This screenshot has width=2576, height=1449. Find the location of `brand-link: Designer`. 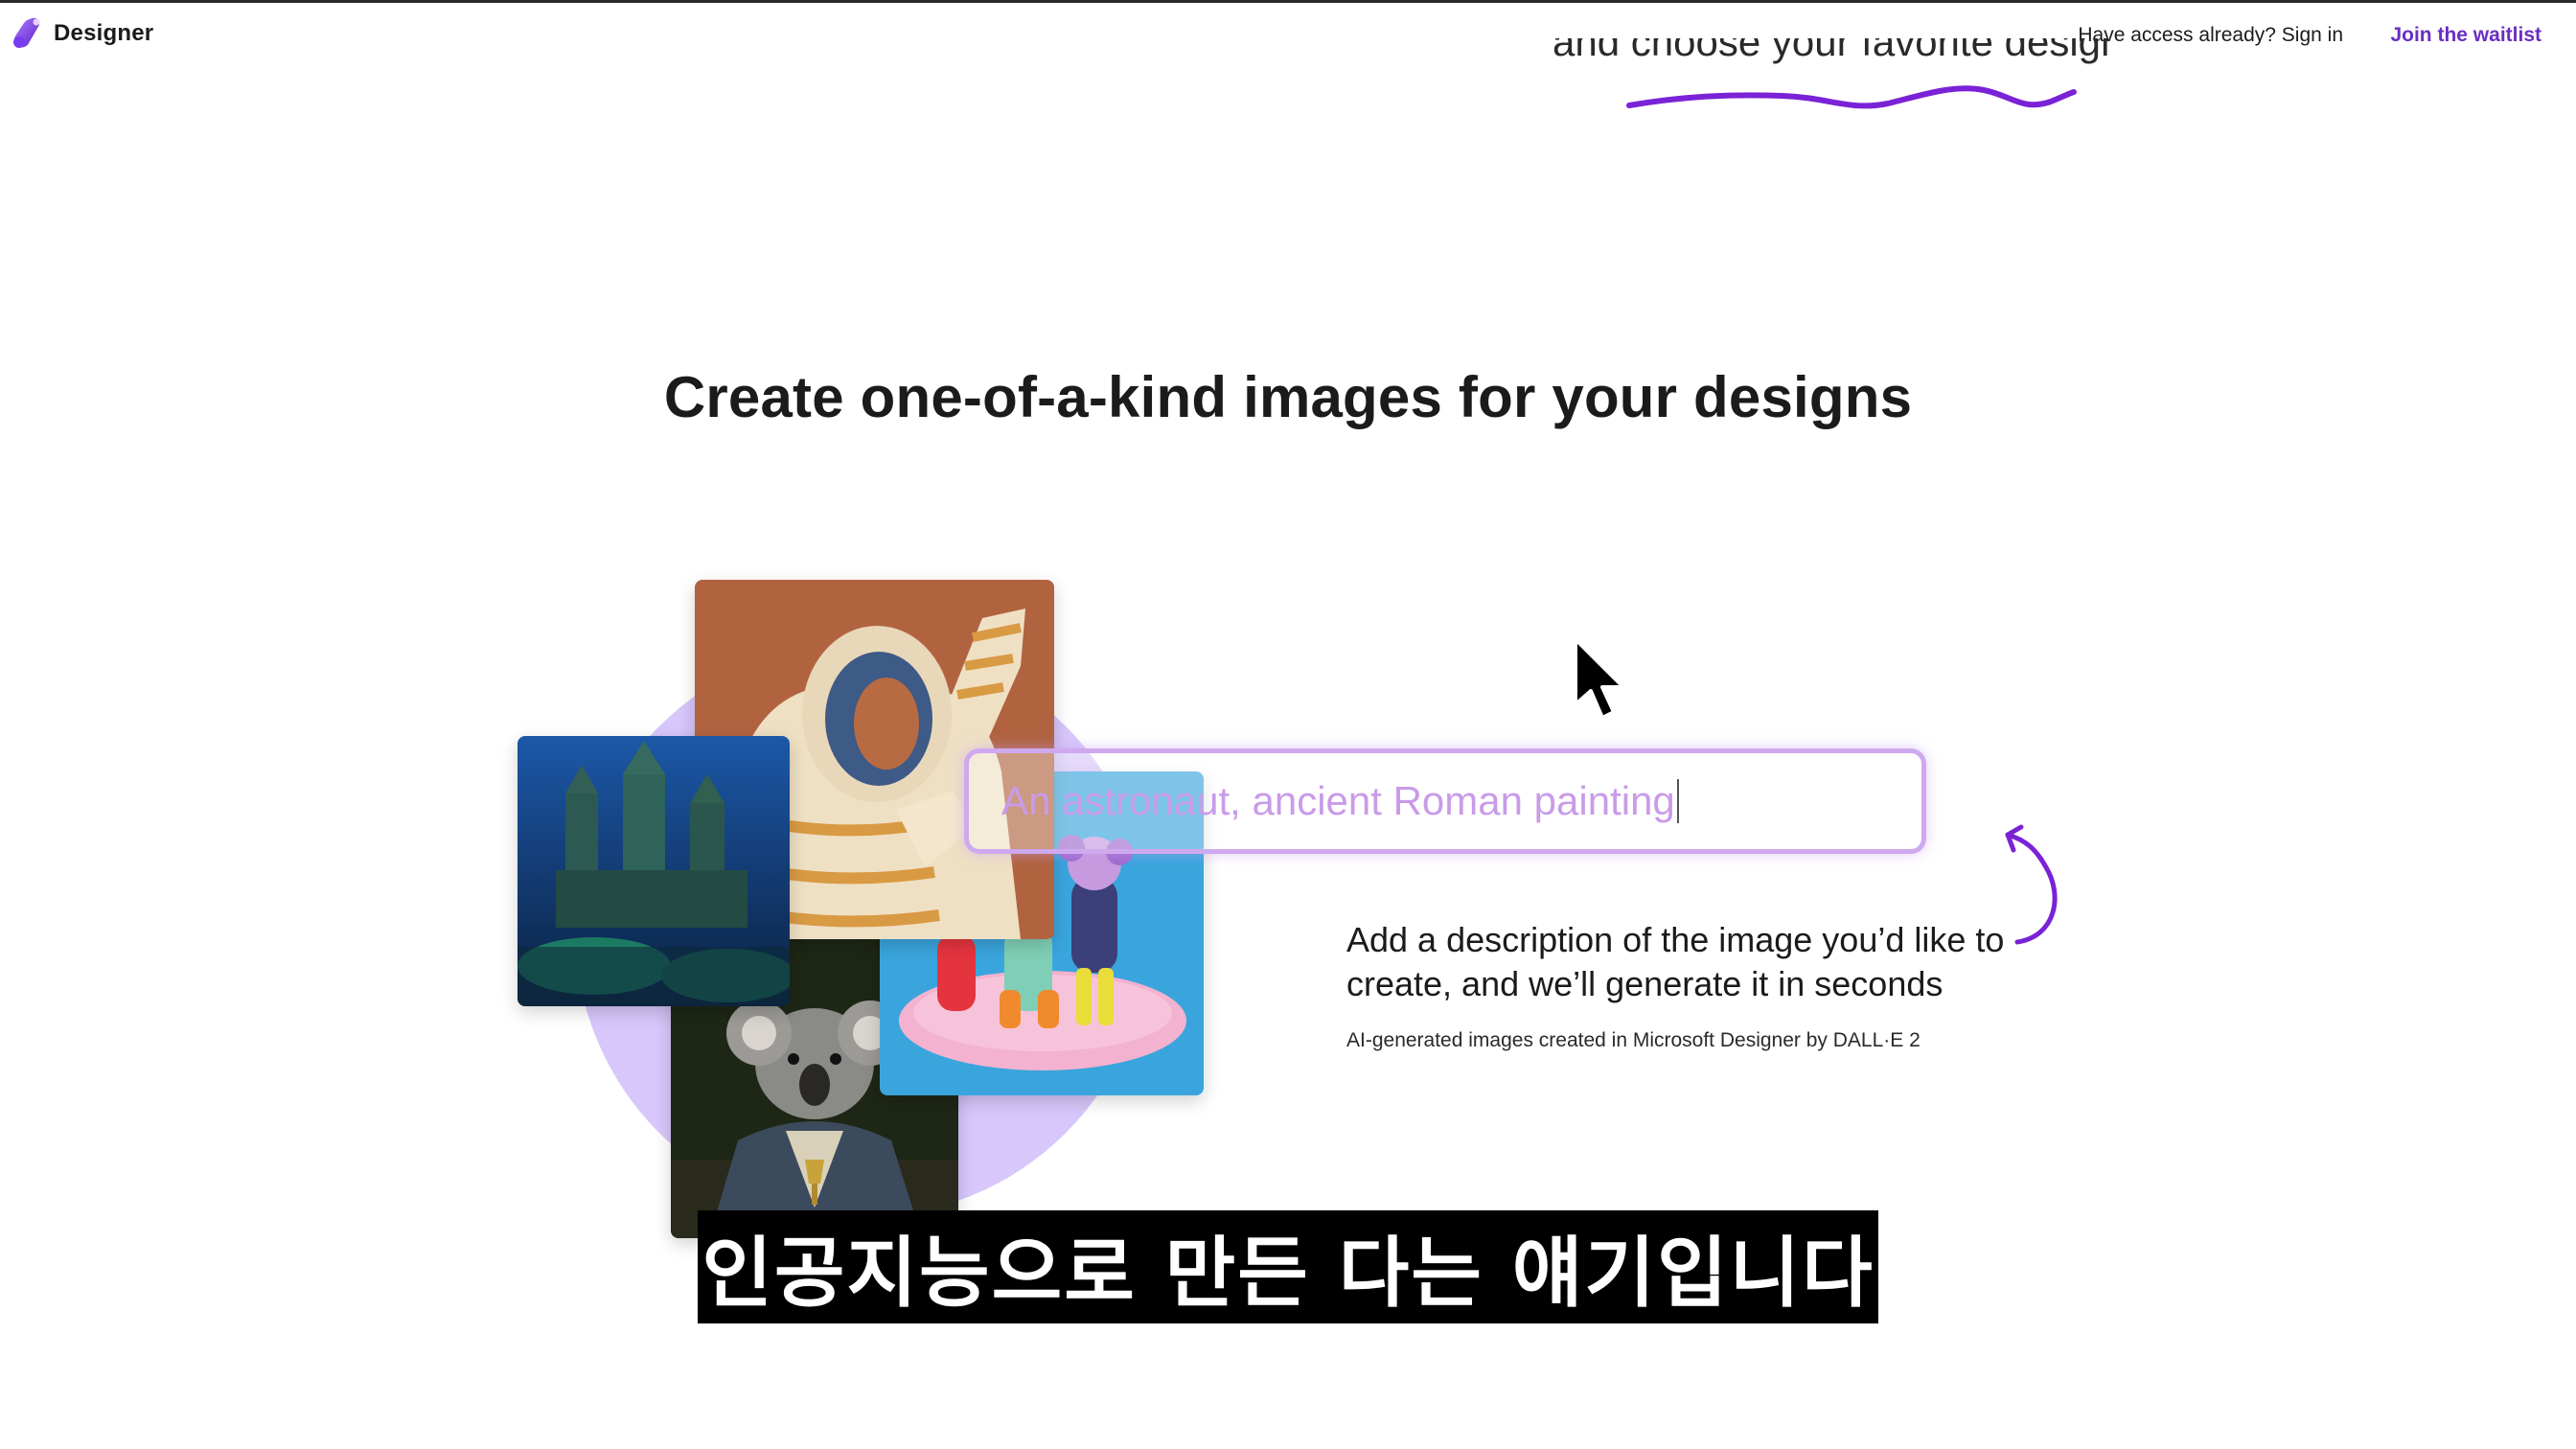

brand-link: Designer is located at coordinates (80, 34).